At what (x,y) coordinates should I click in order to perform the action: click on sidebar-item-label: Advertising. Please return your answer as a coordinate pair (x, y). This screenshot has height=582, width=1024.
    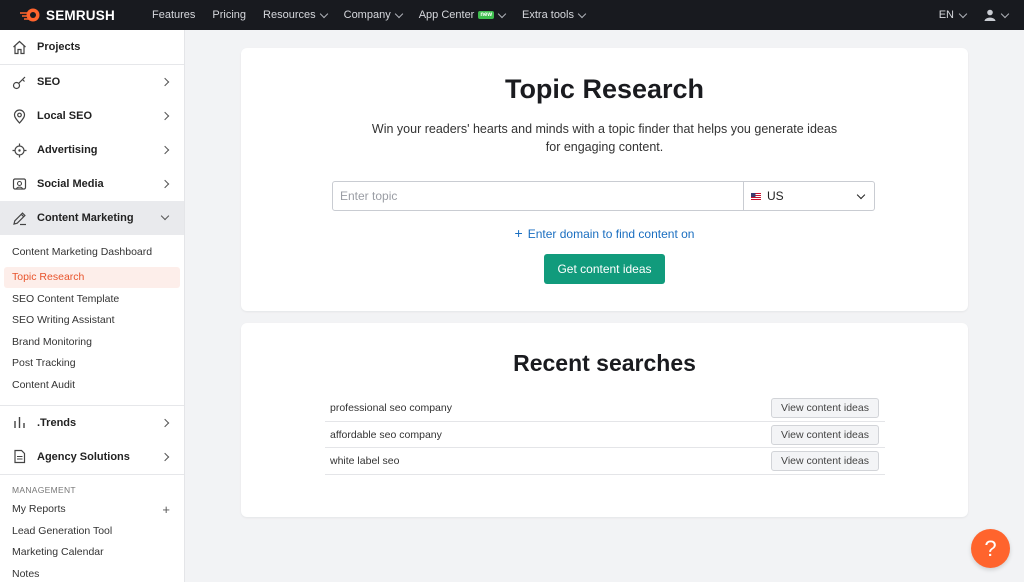
    Looking at the image, I should click on (67, 150).